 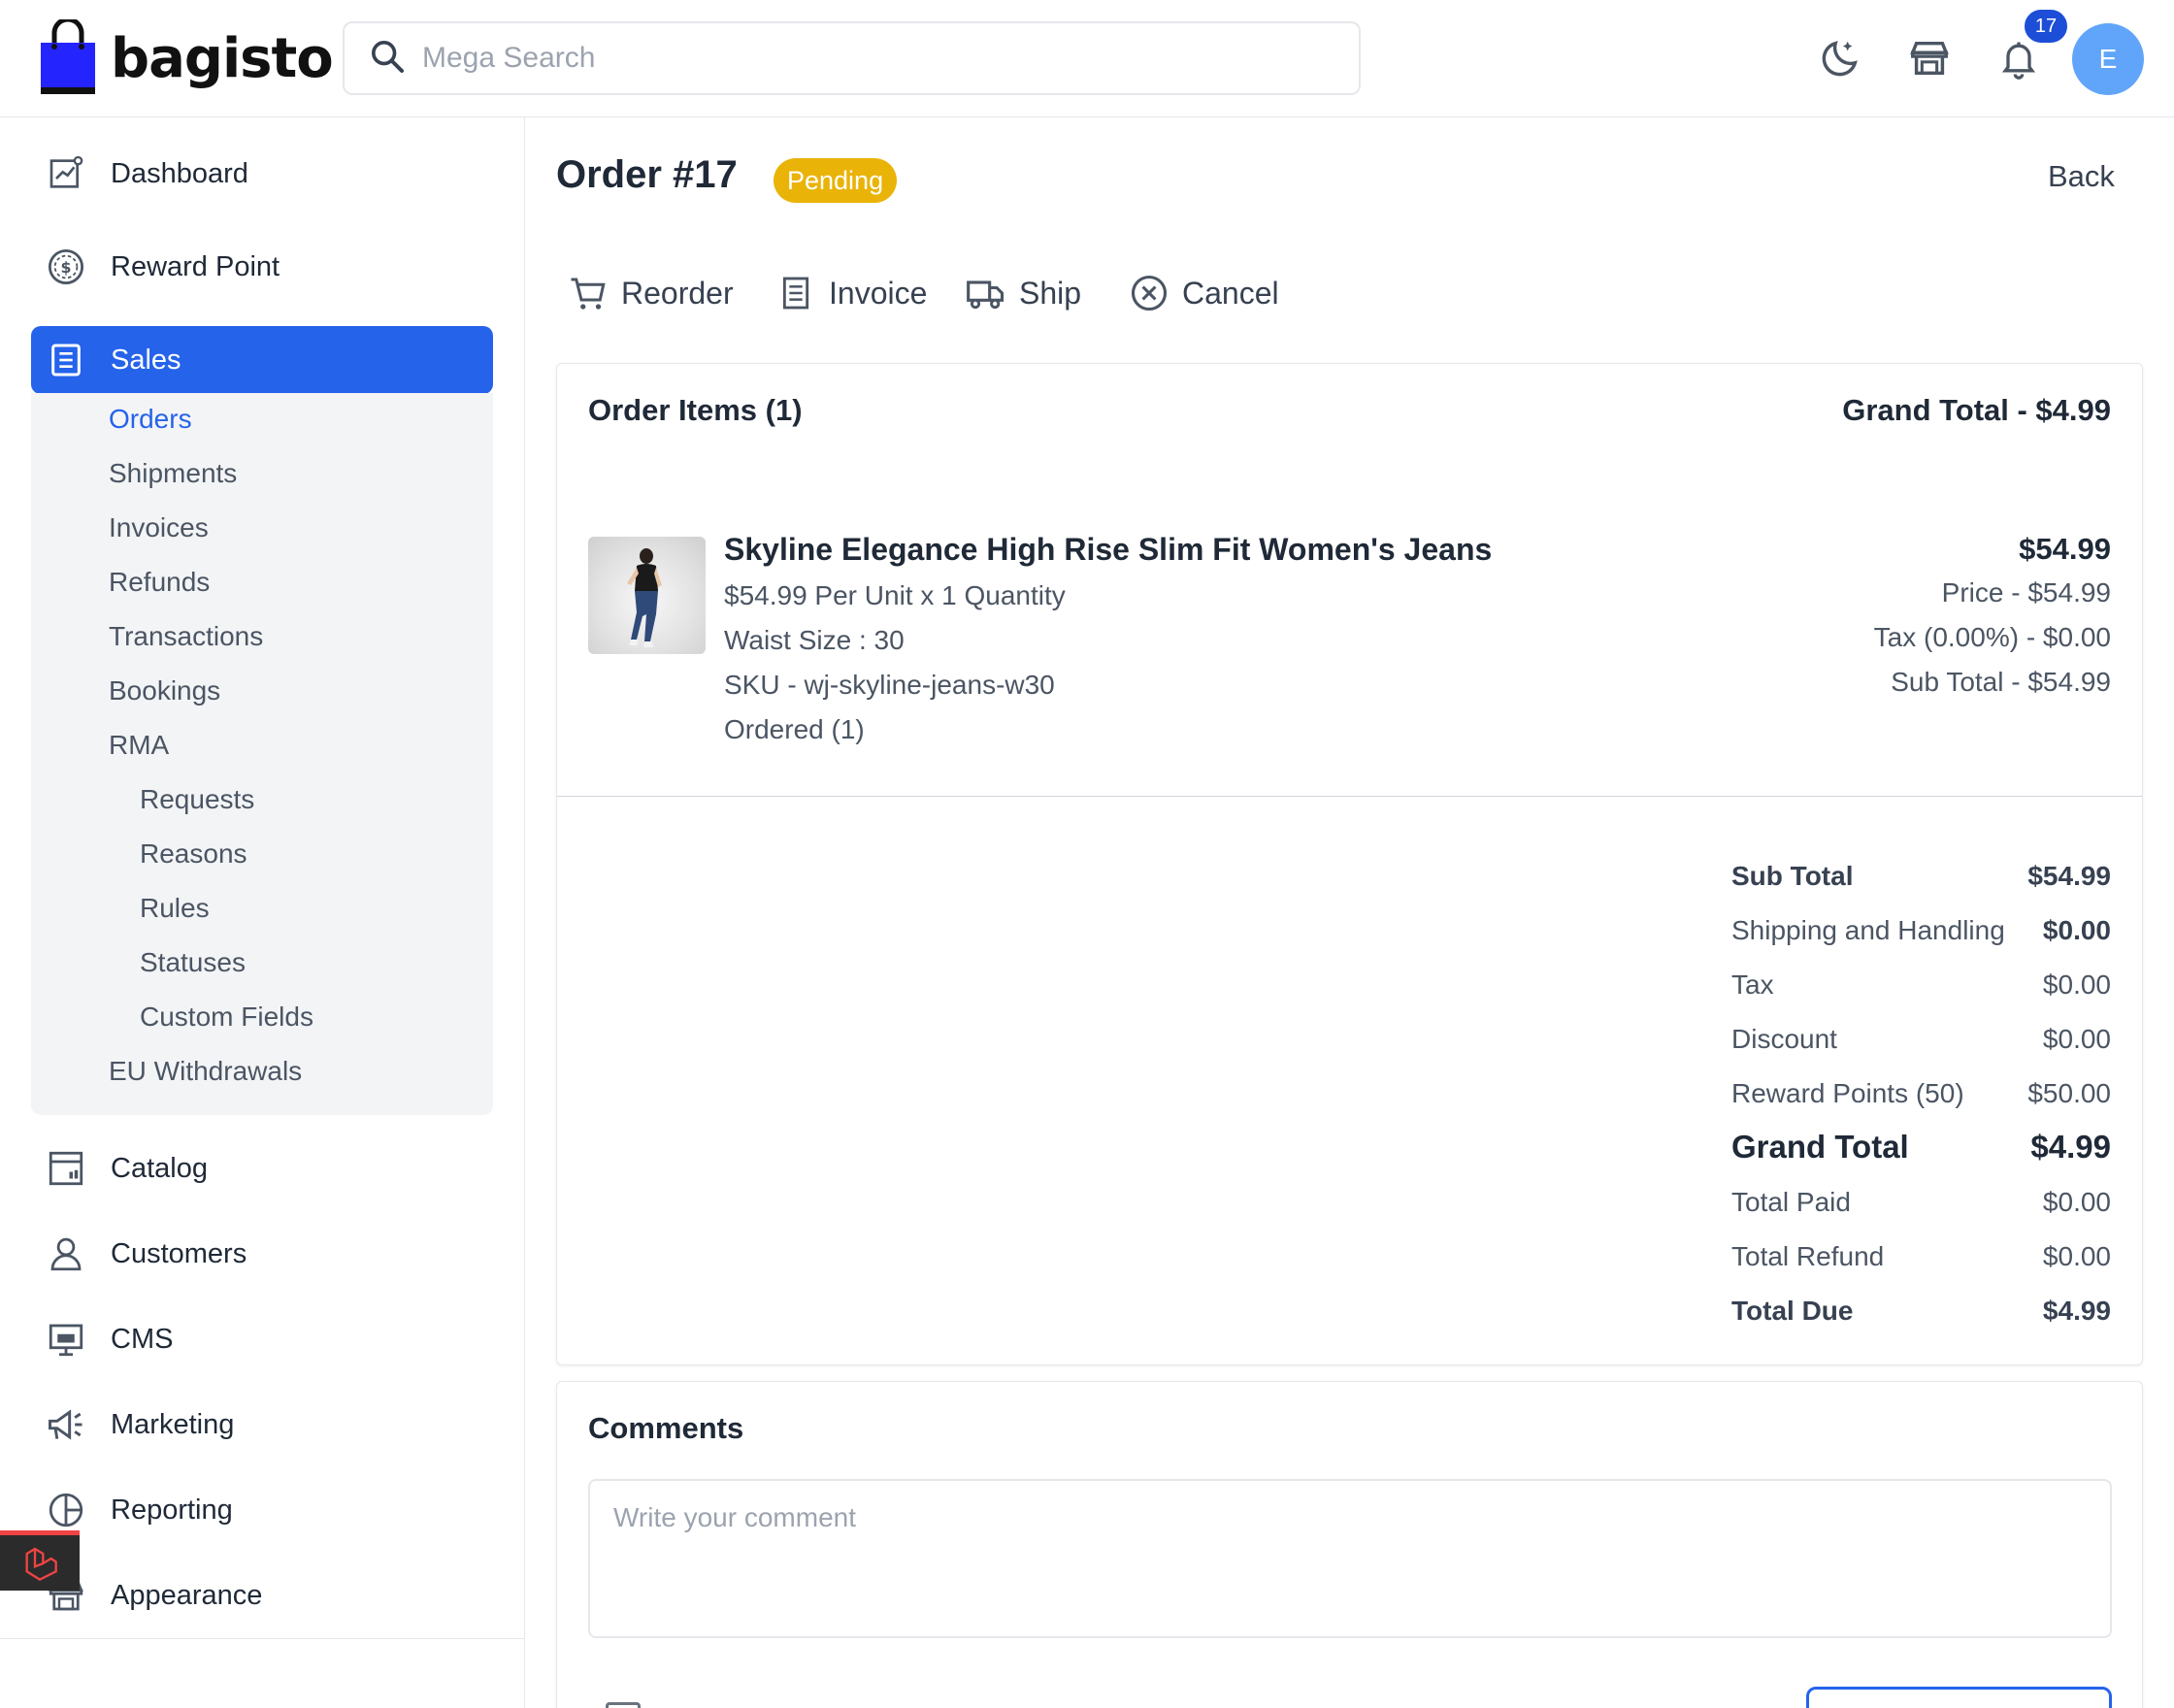 What do you see at coordinates (195, 266) in the screenshot?
I see `sidebar-item-label: Reward Point` at bounding box center [195, 266].